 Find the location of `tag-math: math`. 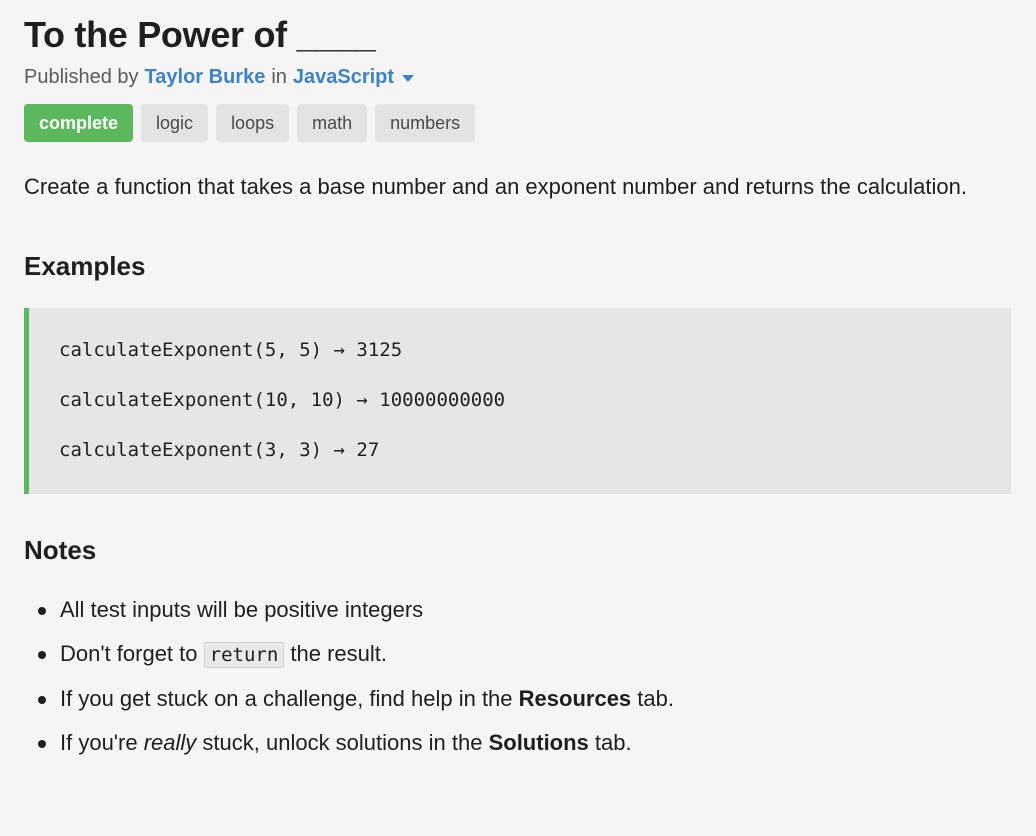

tag-math: math is located at coordinates (332, 123).